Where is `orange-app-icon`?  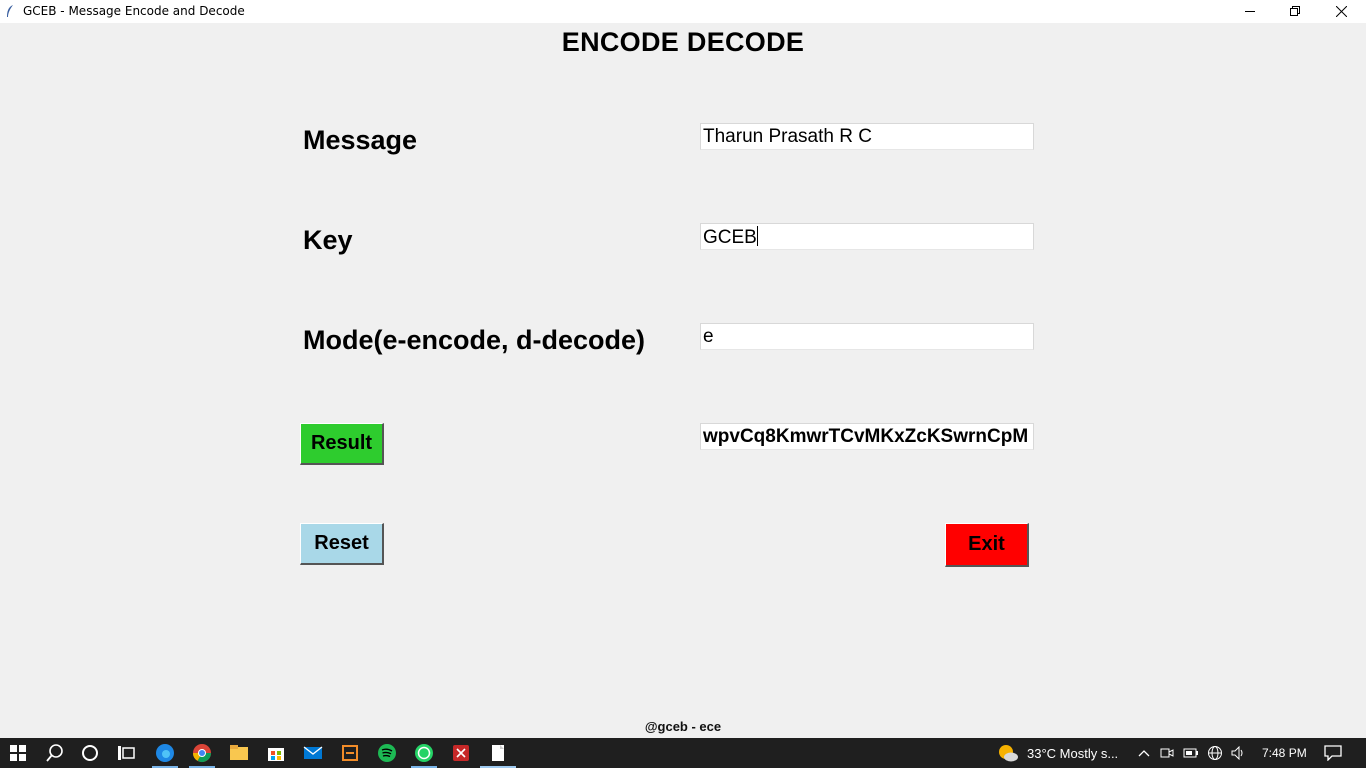
orange-app-icon is located at coordinates (350, 753).